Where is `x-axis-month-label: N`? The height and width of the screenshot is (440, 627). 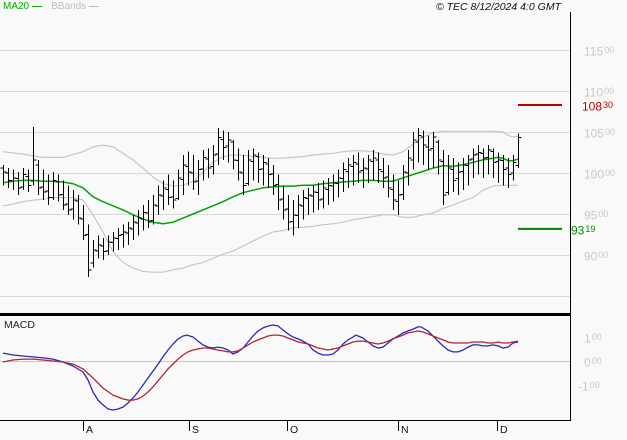 x-axis-month-label: N is located at coordinates (405, 430).